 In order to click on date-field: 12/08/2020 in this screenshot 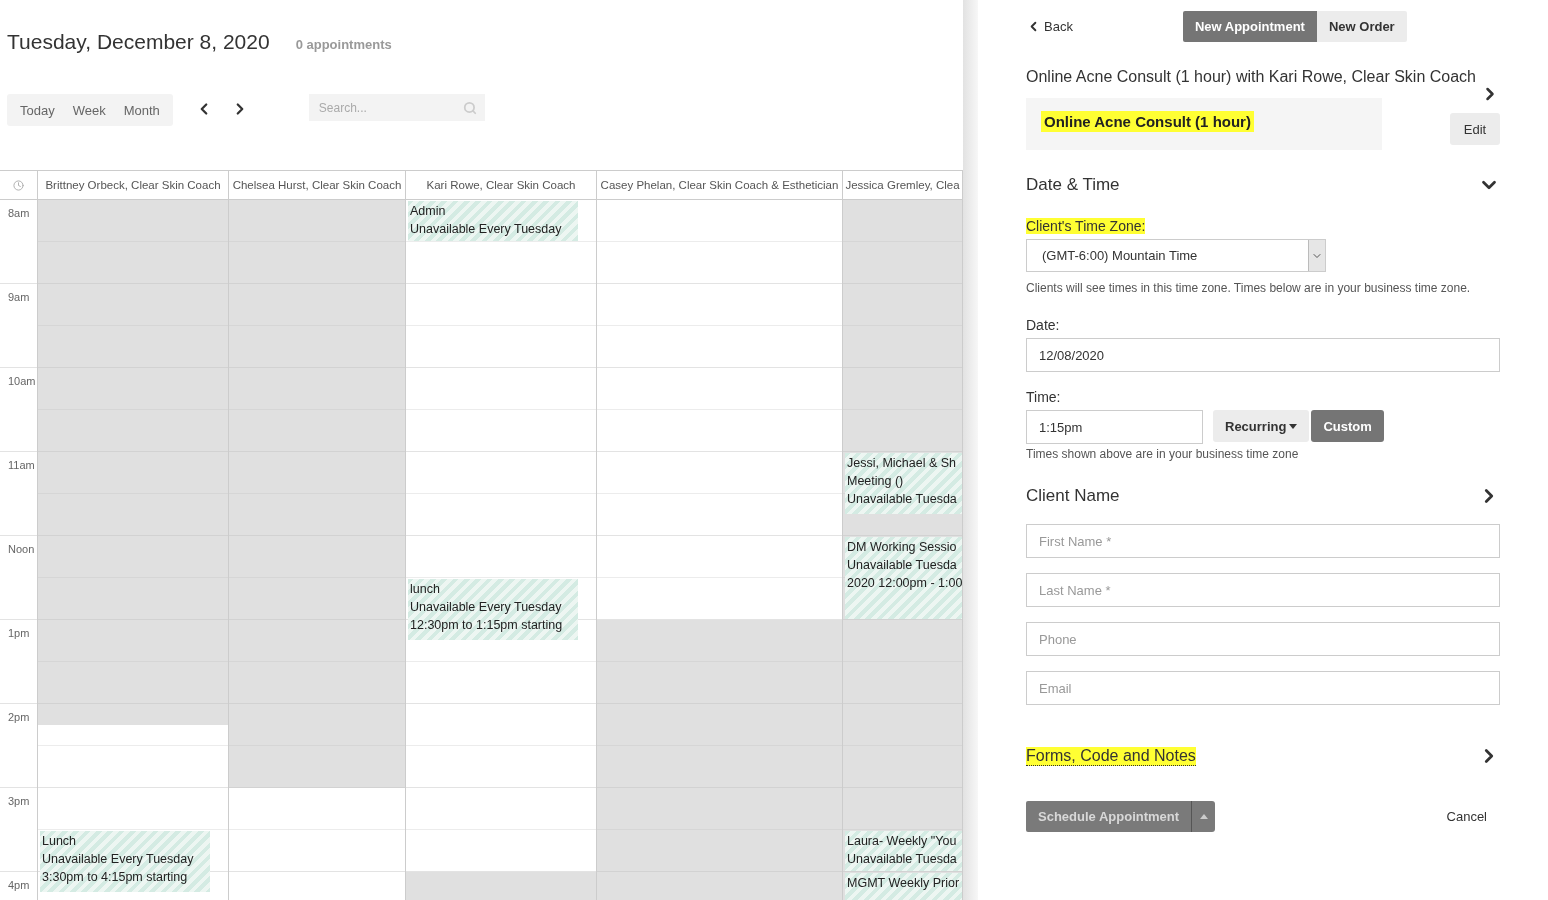, I will do `click(1263, 355)`.